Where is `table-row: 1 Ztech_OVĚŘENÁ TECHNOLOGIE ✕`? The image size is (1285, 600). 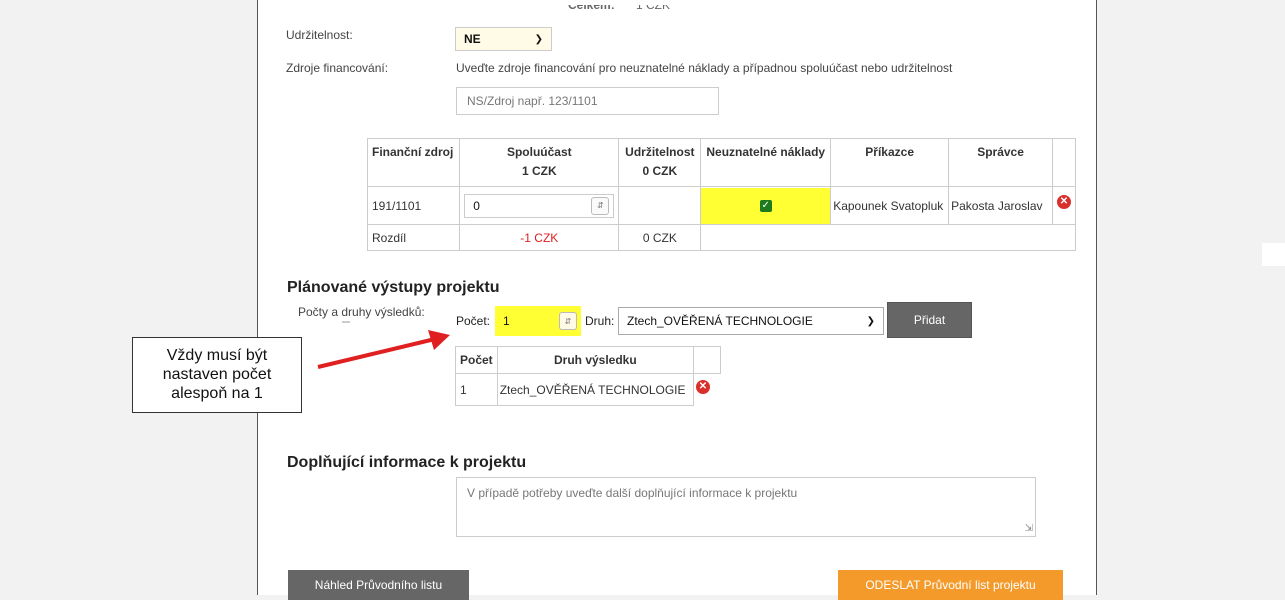
table-row: 1 Ztech_OVĚŘENÁ TECHNOLOGIE ✕ is located at coordinates (588, 389).